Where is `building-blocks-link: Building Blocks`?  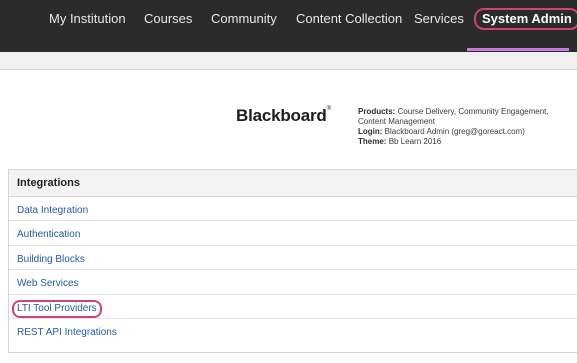 building-blocks-link: Building Blocks is located at coordinates (51, 259).